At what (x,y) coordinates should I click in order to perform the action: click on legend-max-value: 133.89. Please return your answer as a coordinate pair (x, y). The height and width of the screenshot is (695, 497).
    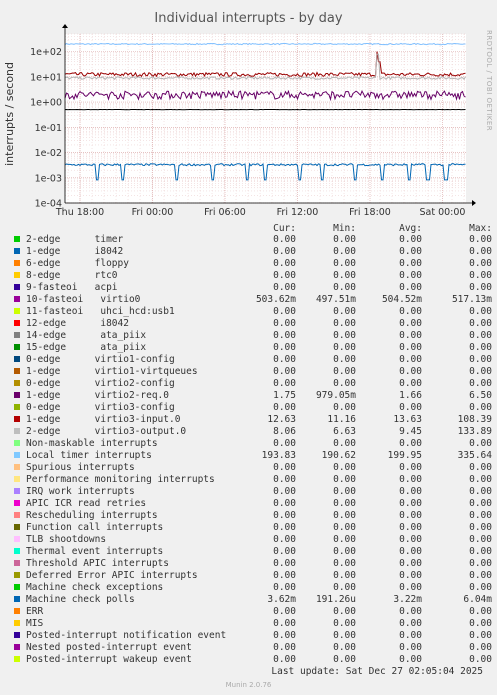
    Looking at the image, I should click on (474, 431).